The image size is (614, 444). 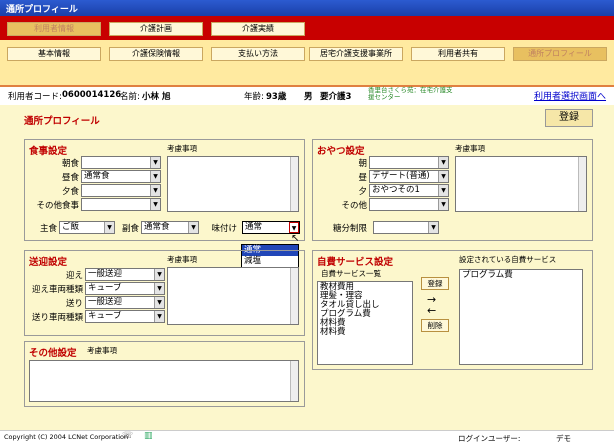 What do you see at coordinates (521, 184) in the screenshot?
I see `snack-note-textarea` at bounding box center [521, 184].